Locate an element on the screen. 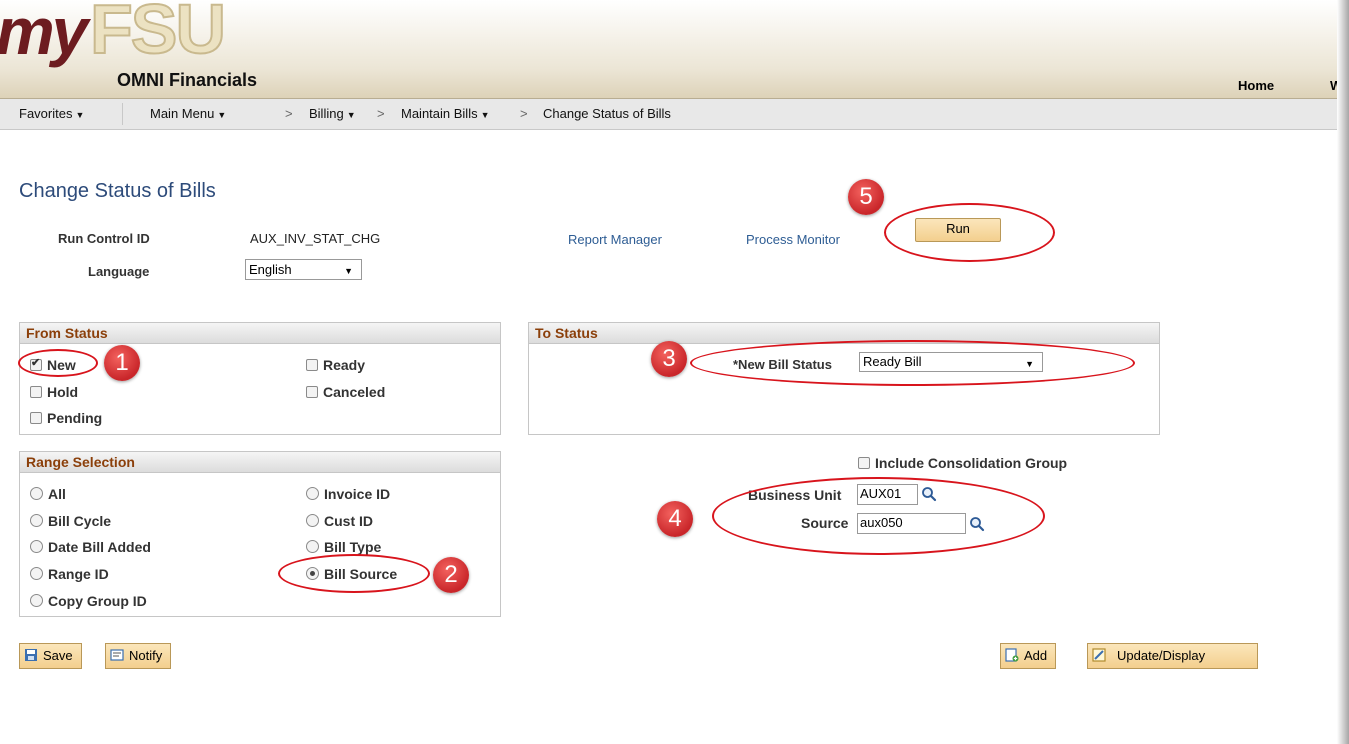 The image size is (1349, 744). bill-source-label: Bill Source is located at coordinates (361, 574).